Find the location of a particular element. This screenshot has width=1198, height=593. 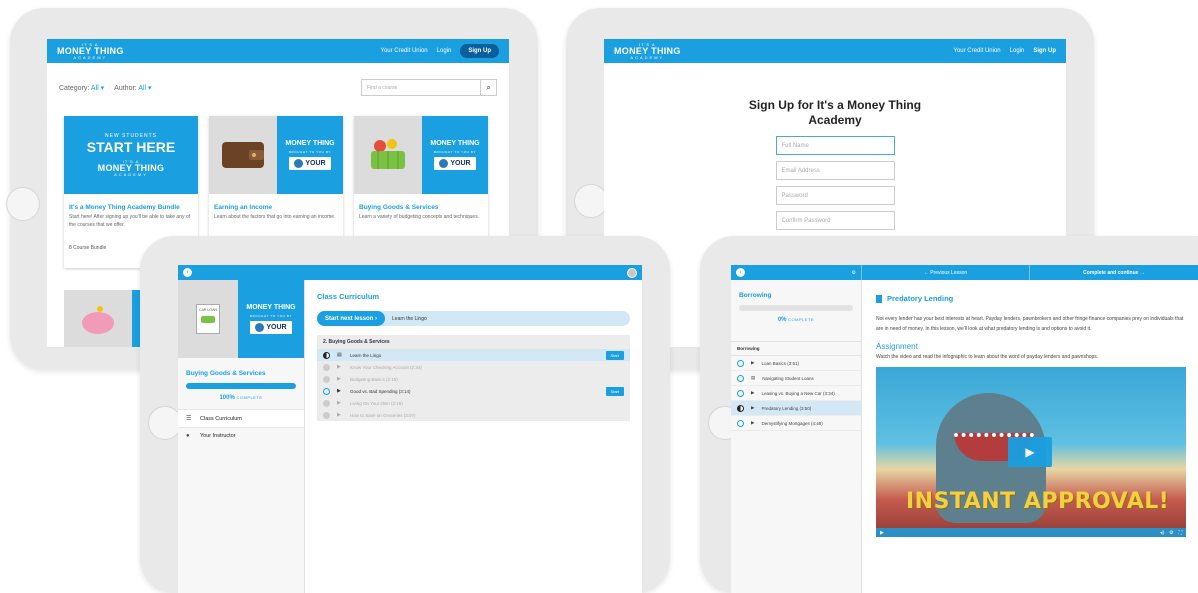

complete-continue-button: Complete and continue → is located at coordinates (1114, 272).